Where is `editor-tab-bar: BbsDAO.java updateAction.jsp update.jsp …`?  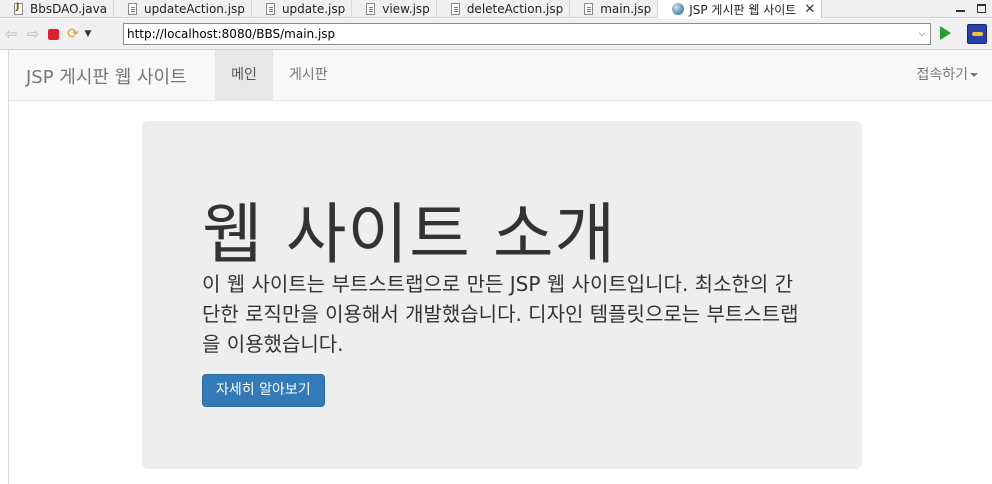 editor-tab-bar: BbsDAO.java updateAction.jsp update.jsp … is located at coordinates (496, 9).